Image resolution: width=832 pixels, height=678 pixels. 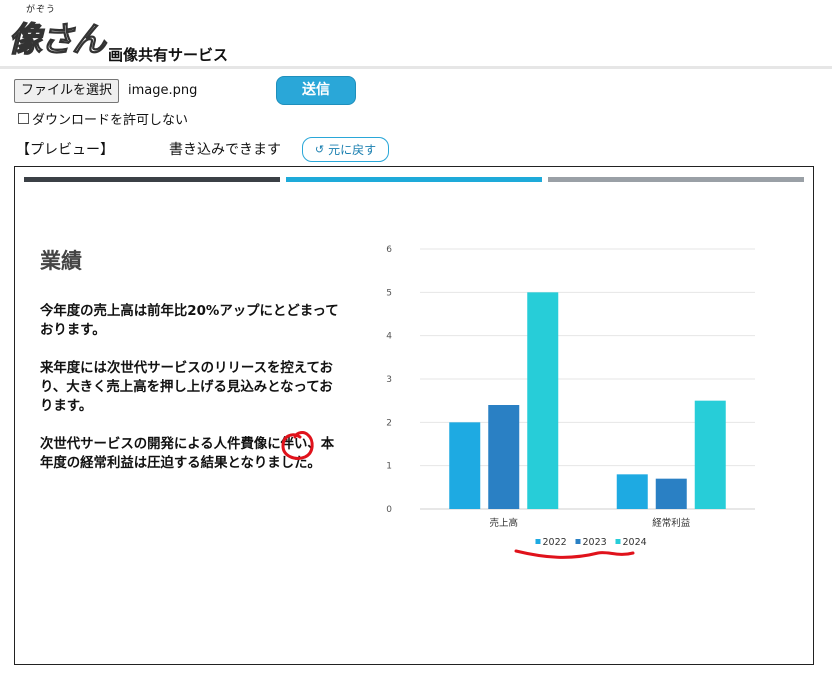 What do you see at coordinates (389, 250) in the screenshot?
I see `y-tick-label: 6` at bounding box center [389, 250].